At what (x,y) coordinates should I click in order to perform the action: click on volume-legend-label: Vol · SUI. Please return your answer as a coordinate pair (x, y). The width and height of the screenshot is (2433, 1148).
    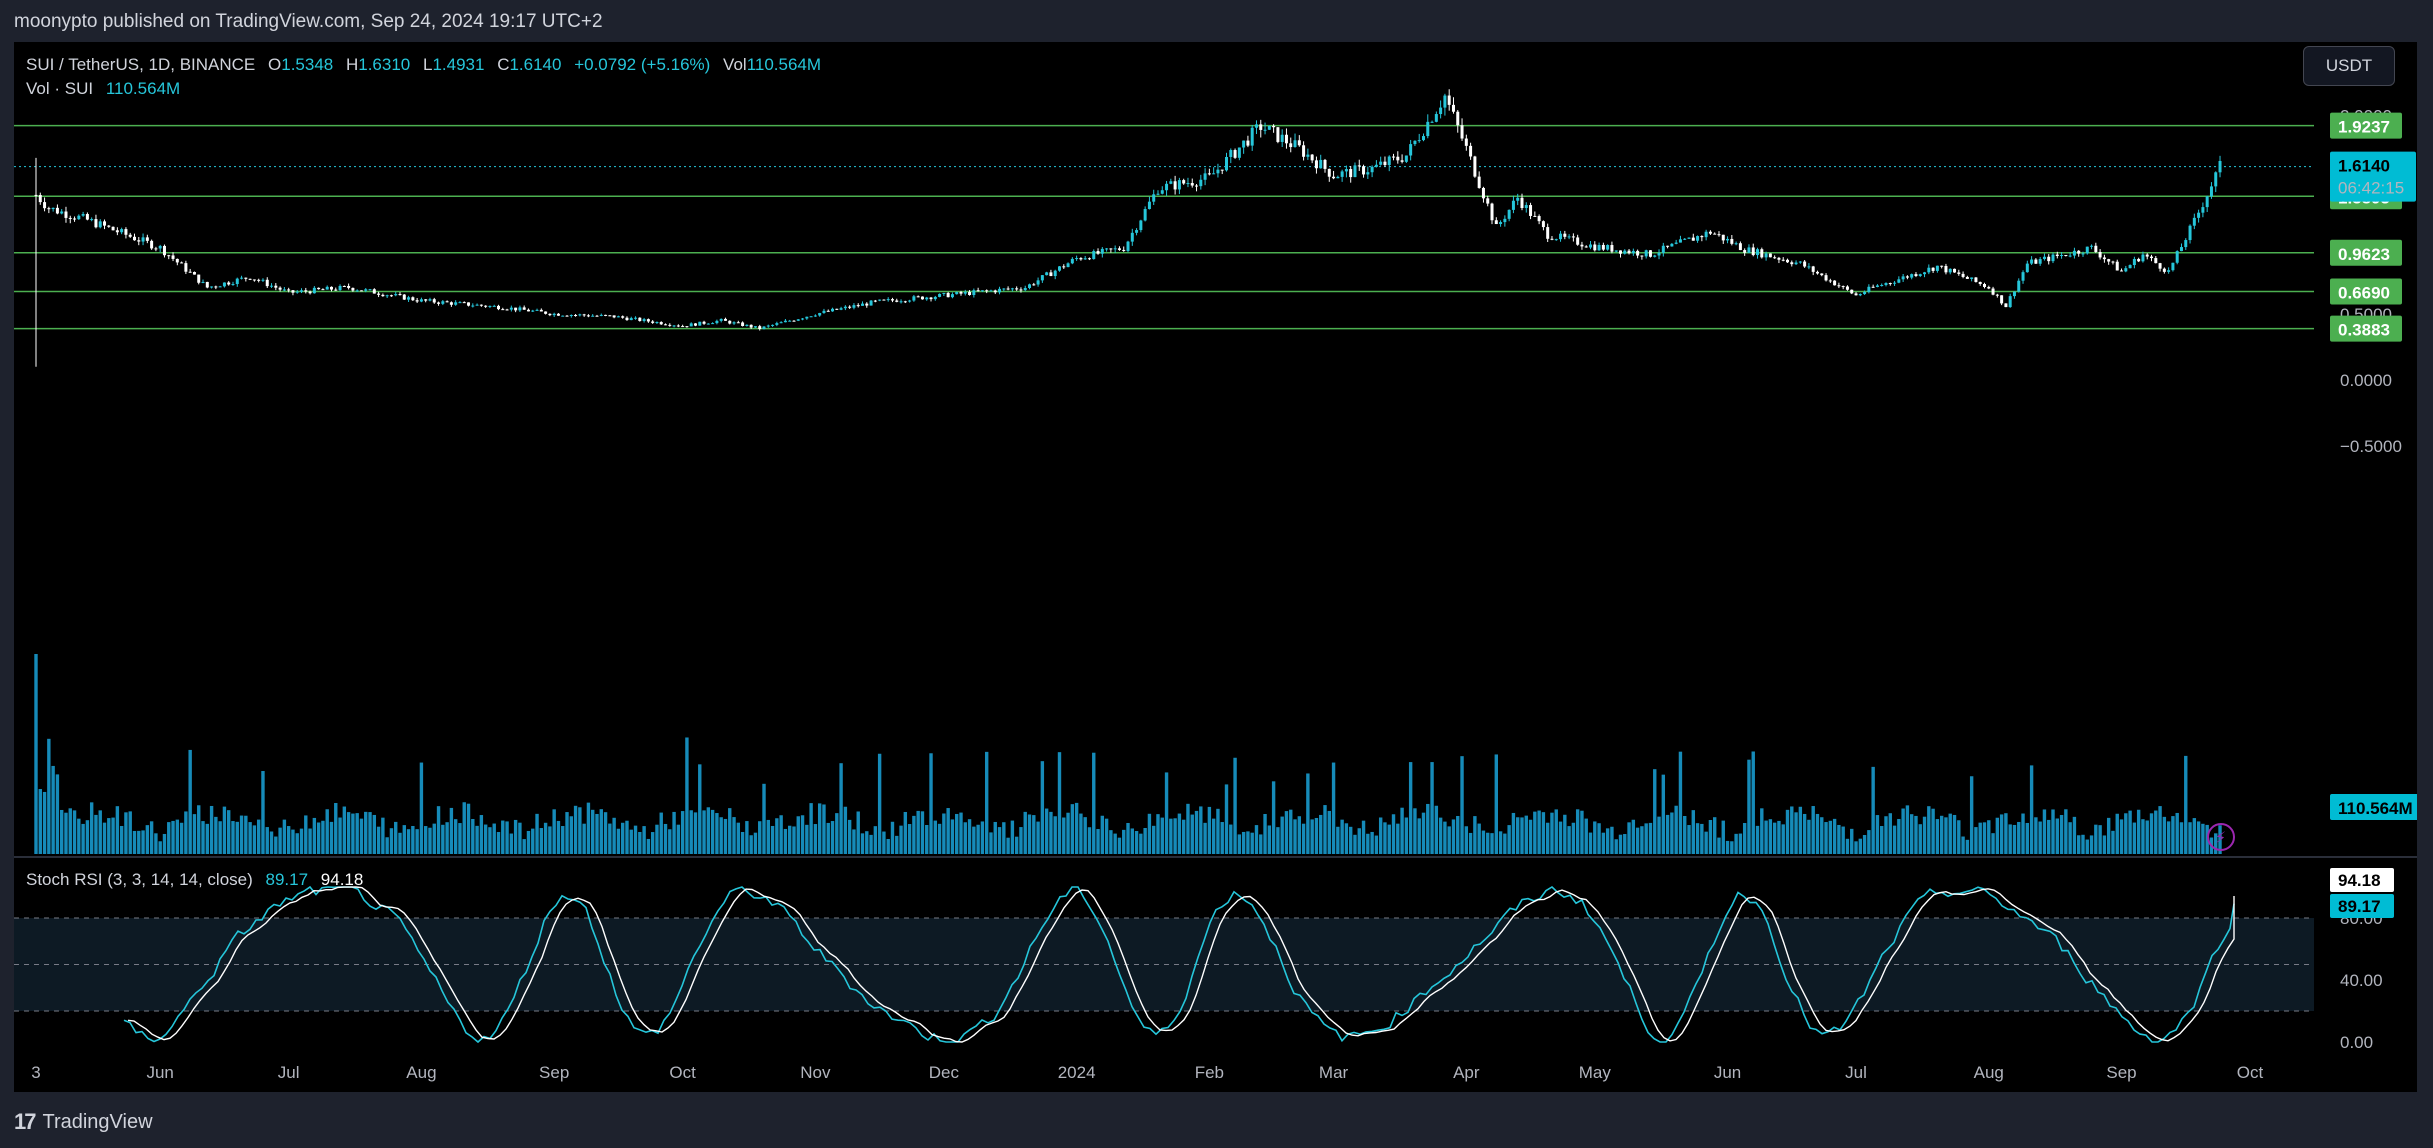
    Looking at the image, I should click on (59, 88).